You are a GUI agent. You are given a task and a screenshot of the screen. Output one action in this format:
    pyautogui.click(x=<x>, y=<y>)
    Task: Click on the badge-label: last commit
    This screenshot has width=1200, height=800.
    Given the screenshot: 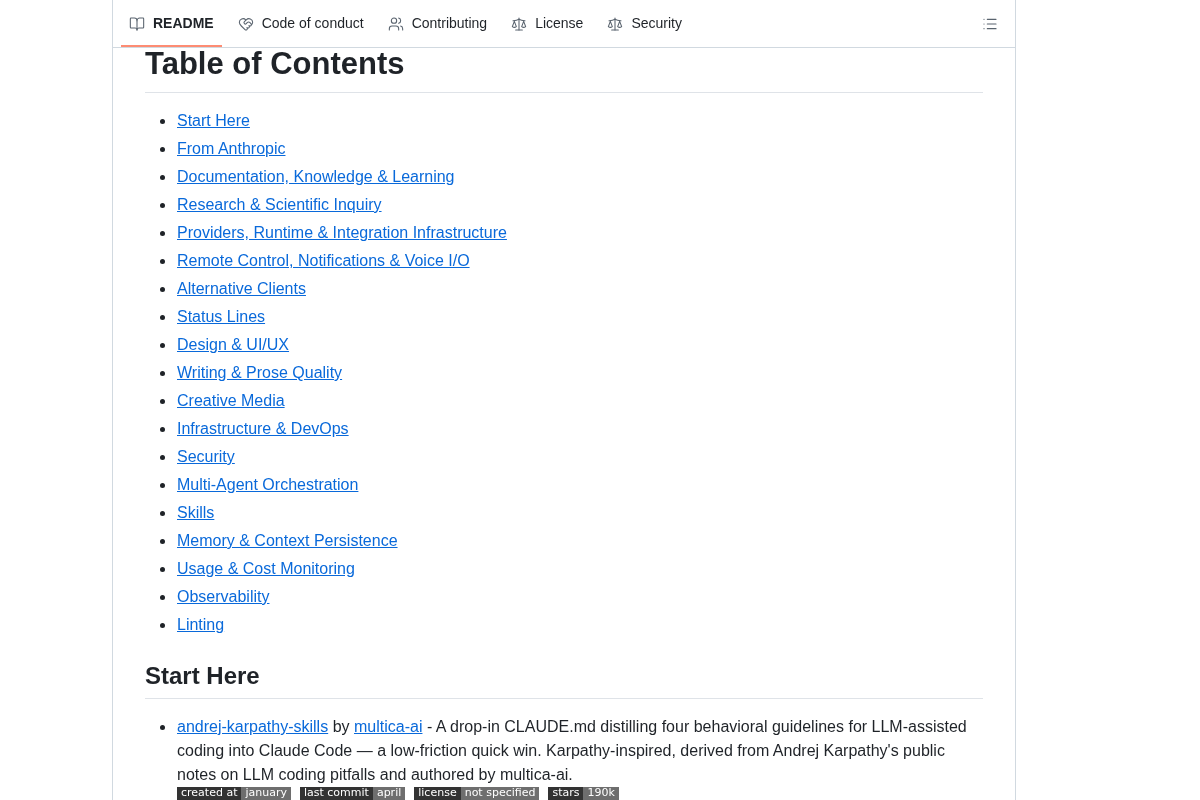 What is the action you would take?
    pyautogui.click(x=336, y=793)
    